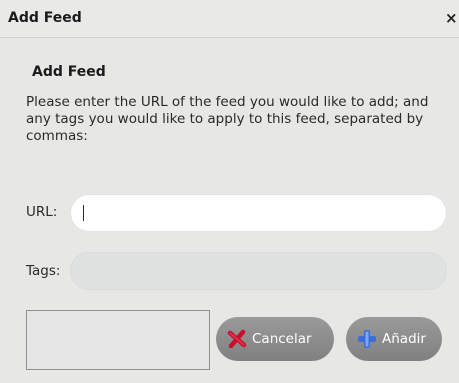 The image size is (459, 383). I want to click on tags-input, so click(258, 271).